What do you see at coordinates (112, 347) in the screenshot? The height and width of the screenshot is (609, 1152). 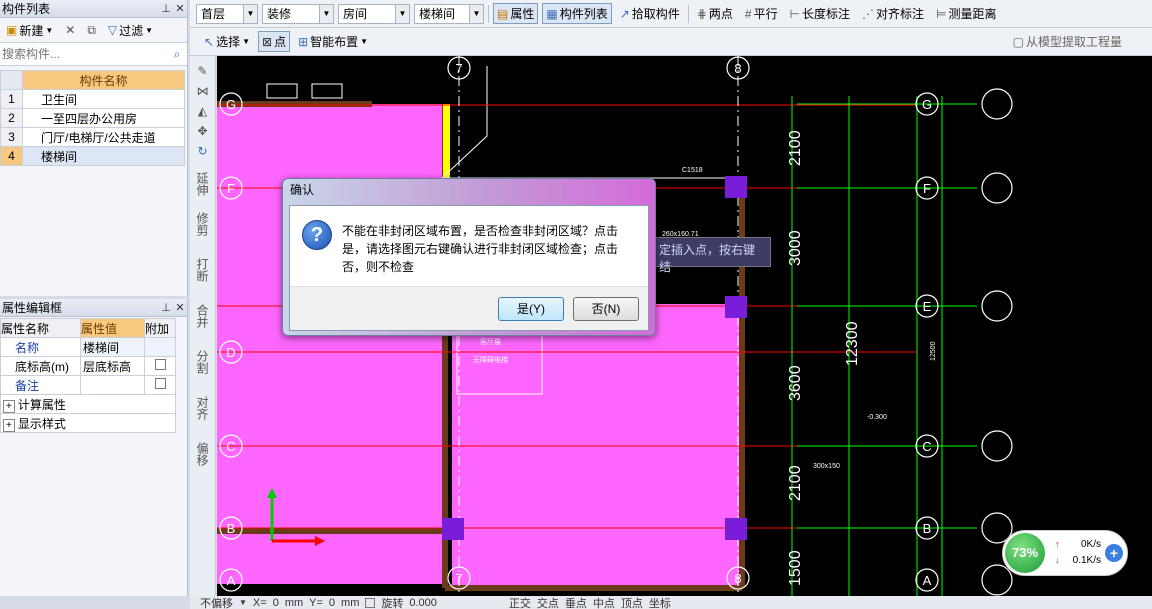 I see `prop-value: 楼梯间` at bounding box center [112, 347].